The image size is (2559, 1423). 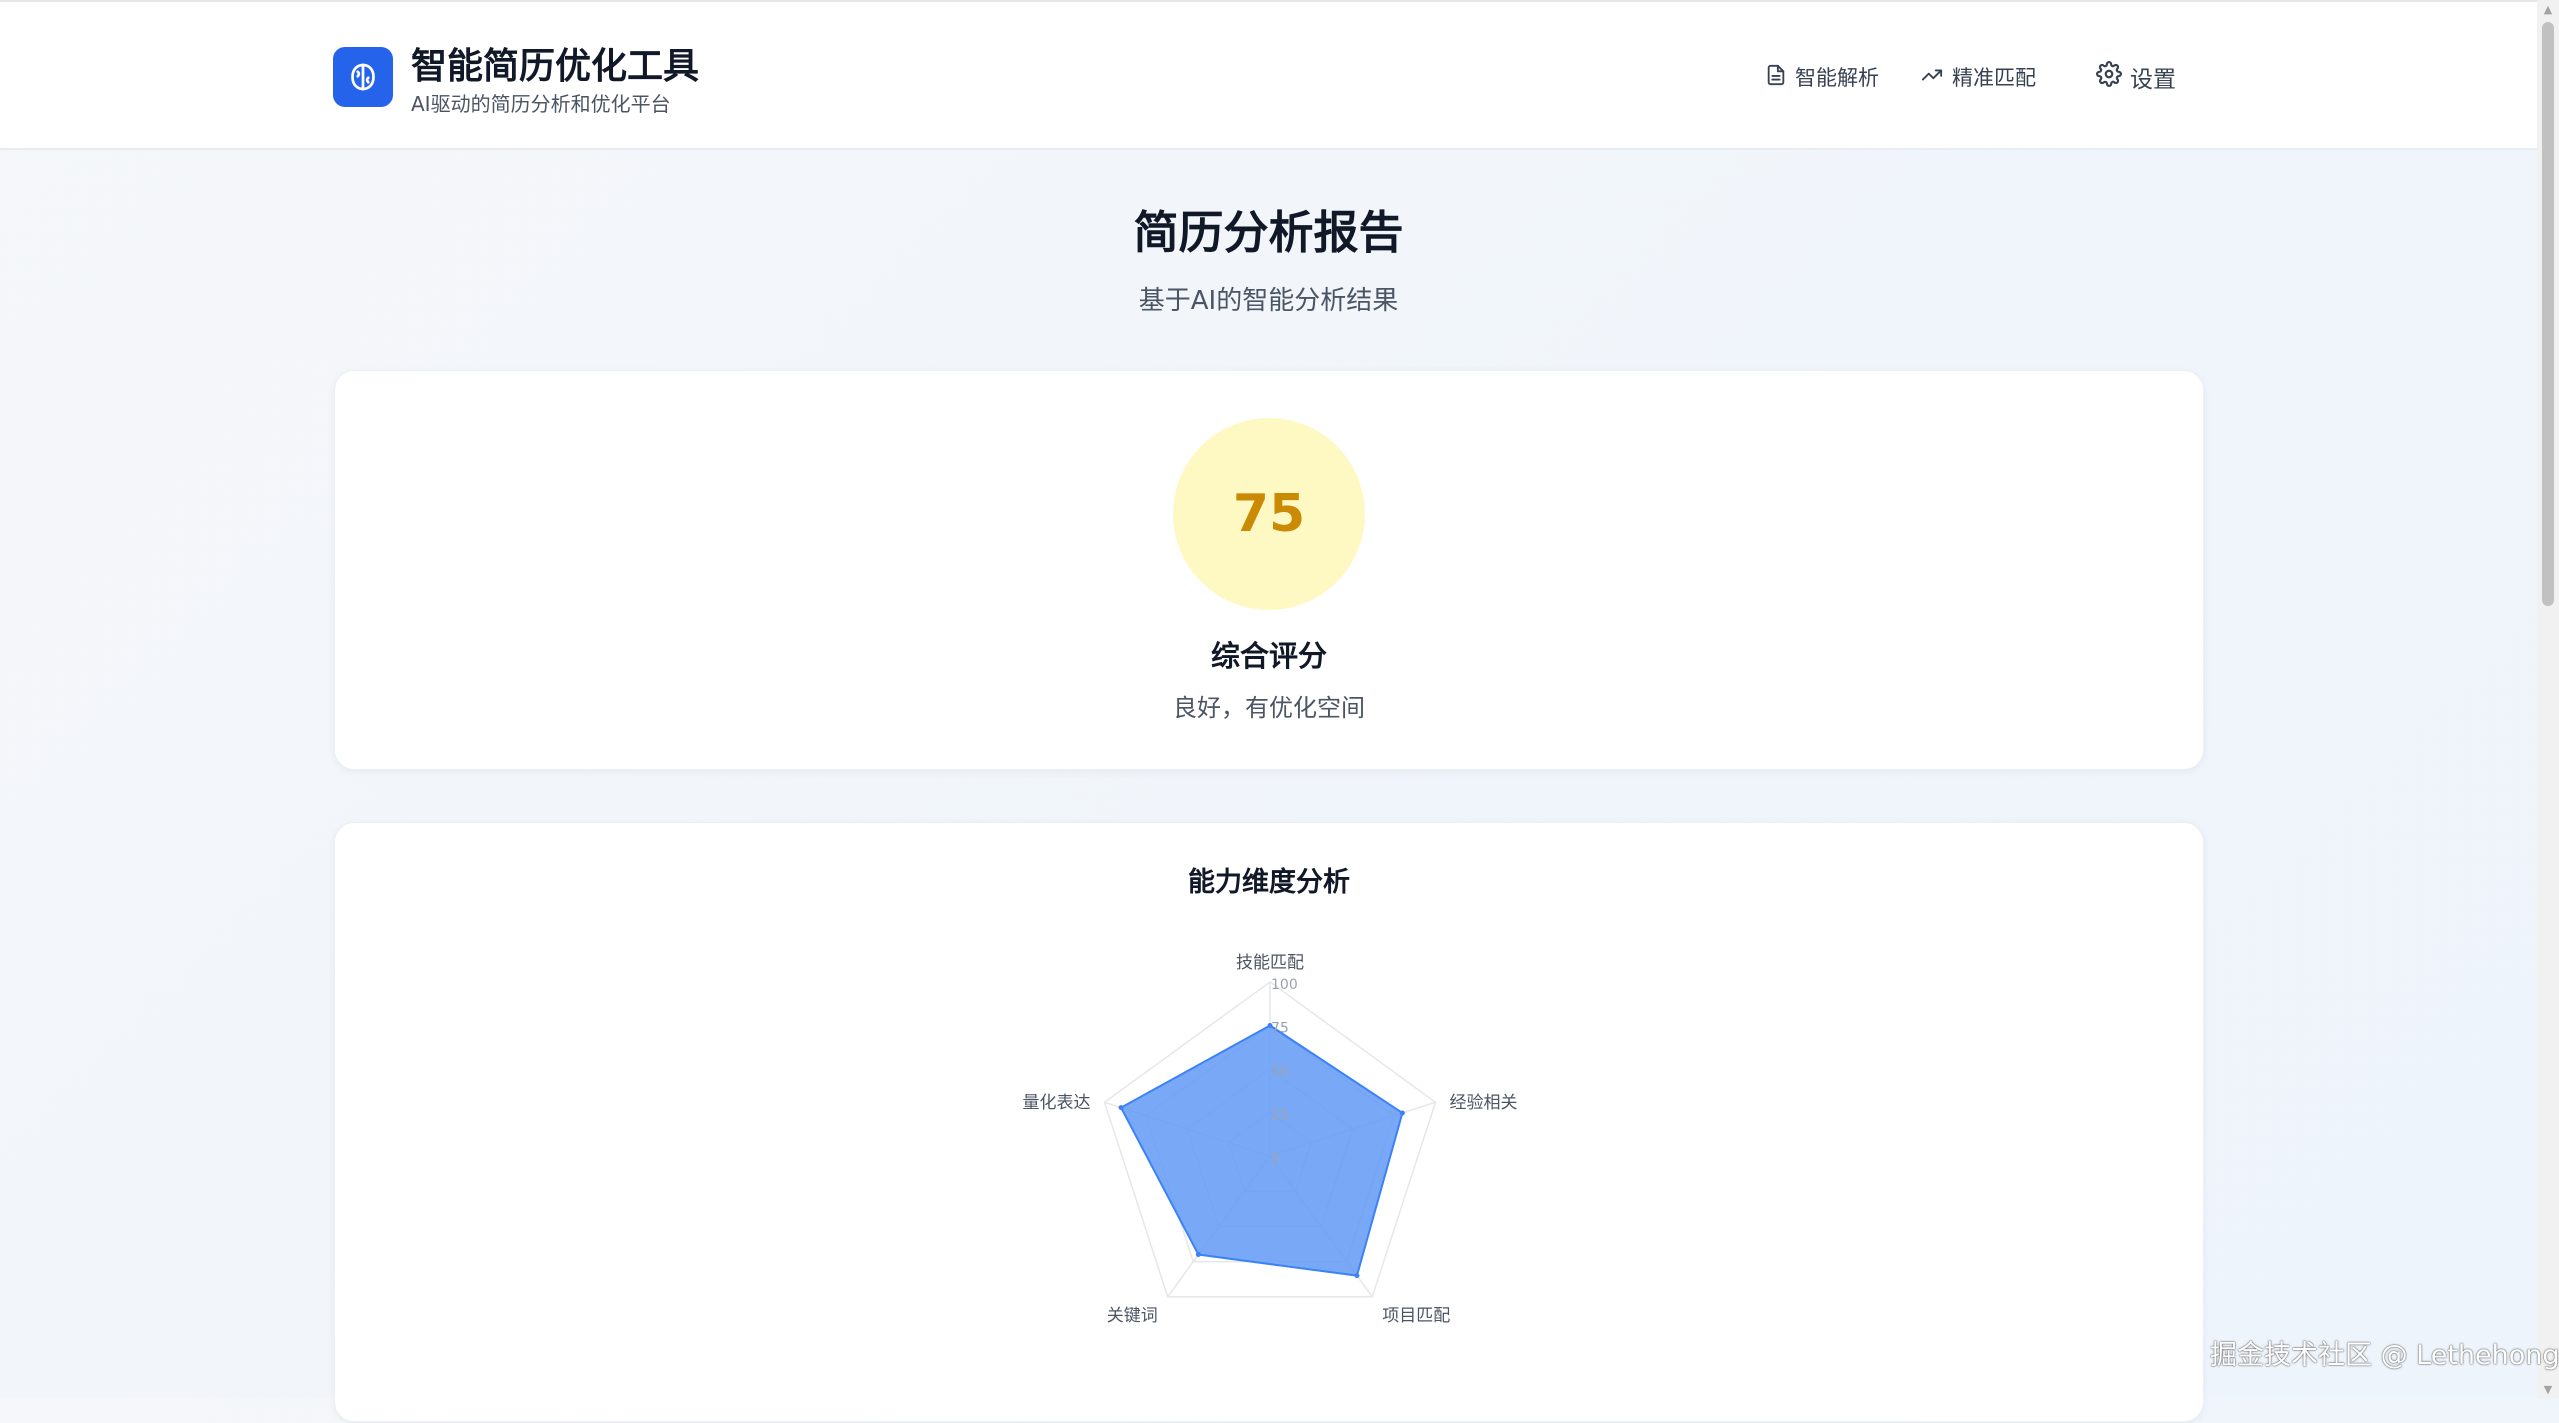 I want to click on radar-series-area, so click(x=1261, y=1150).